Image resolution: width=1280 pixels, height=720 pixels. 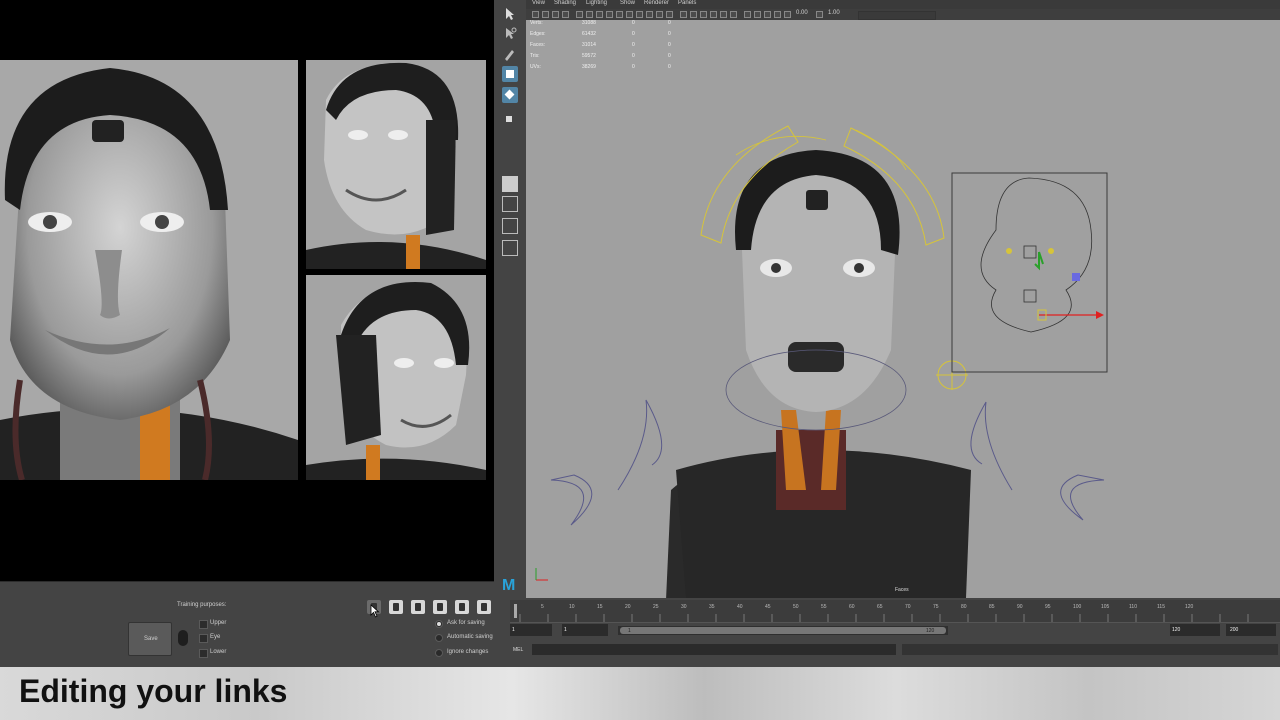 I want to click on safe-action-icon, so click(x=629, y=14).